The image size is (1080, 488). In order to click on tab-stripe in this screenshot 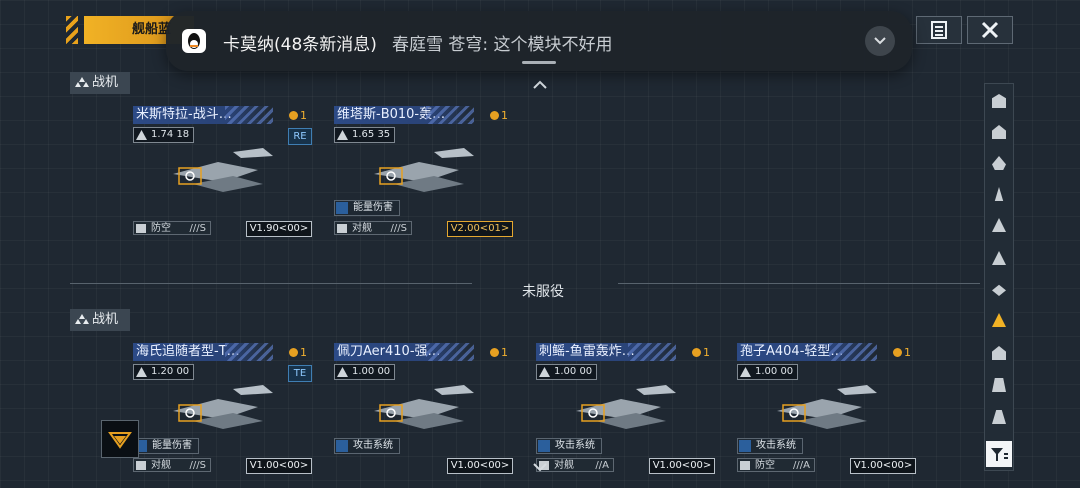, I will do `click(72, 30)`.